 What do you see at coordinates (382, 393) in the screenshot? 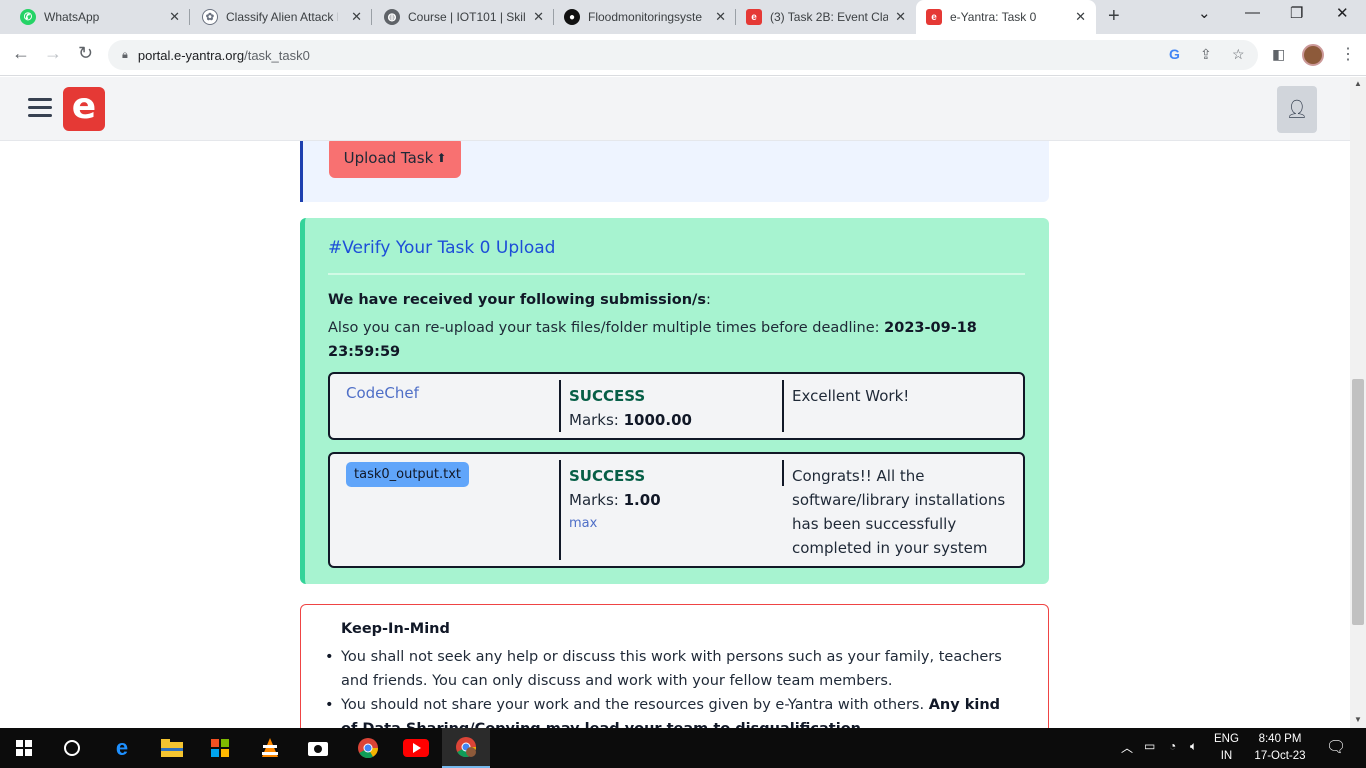
I see `submission-name-link: CodeChef` at bounding box center [382, 393].